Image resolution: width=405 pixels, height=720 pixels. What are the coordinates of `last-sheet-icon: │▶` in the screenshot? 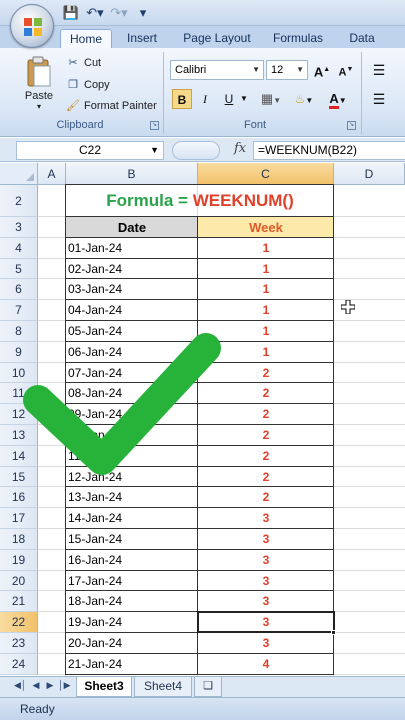 It's located at (64, 685).